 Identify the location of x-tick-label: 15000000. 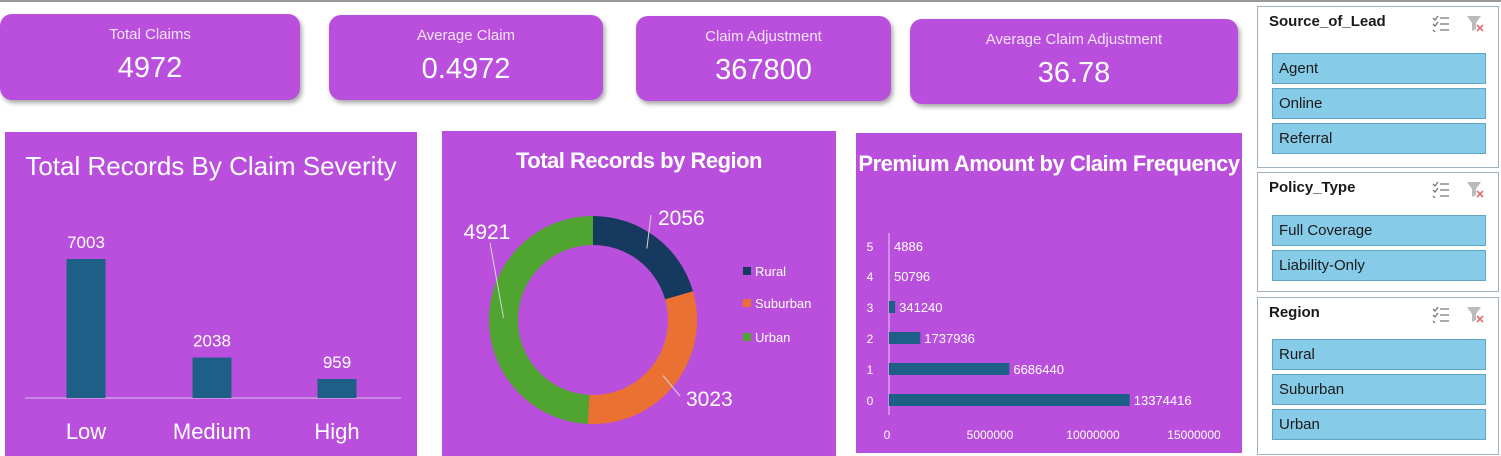
(1194, 435).